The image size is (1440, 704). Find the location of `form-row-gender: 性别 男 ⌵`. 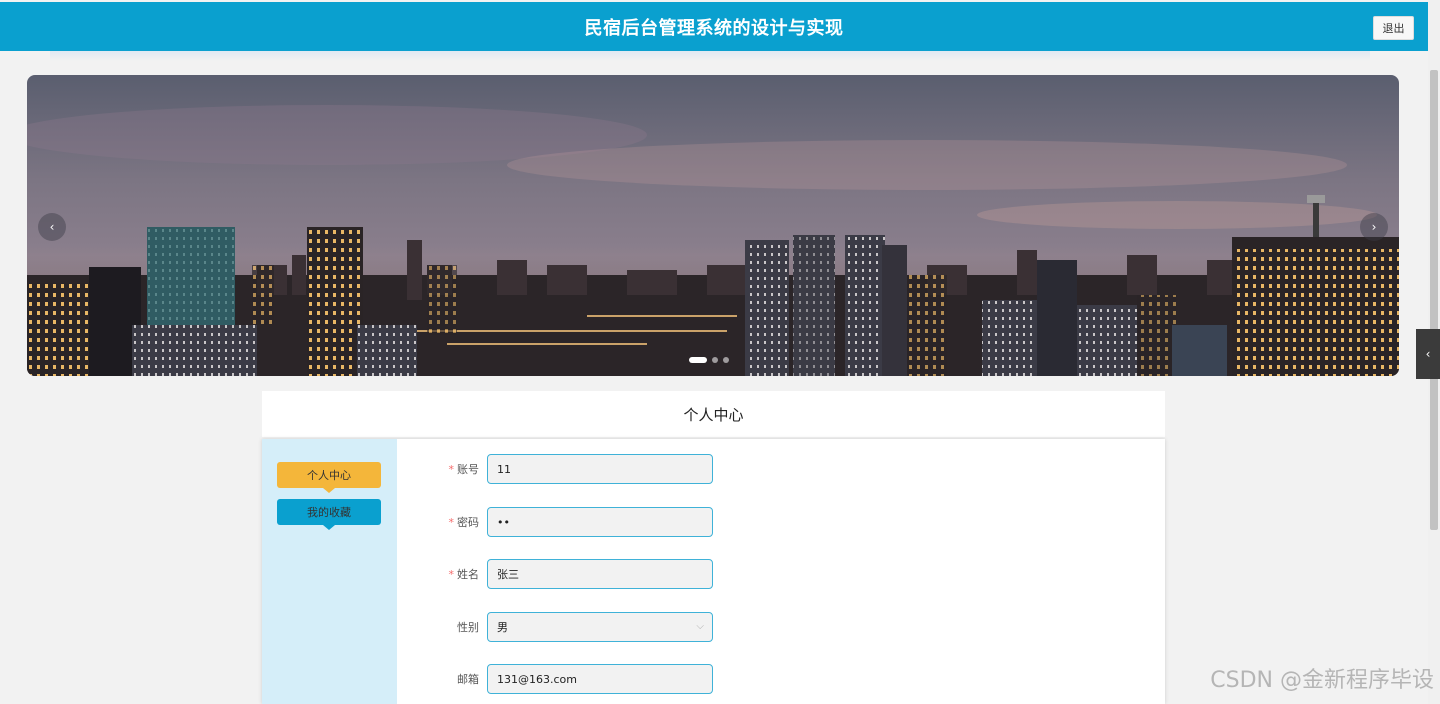

form-row-gender: 性别 男 ⌵ is located at coordinates (597, 627).